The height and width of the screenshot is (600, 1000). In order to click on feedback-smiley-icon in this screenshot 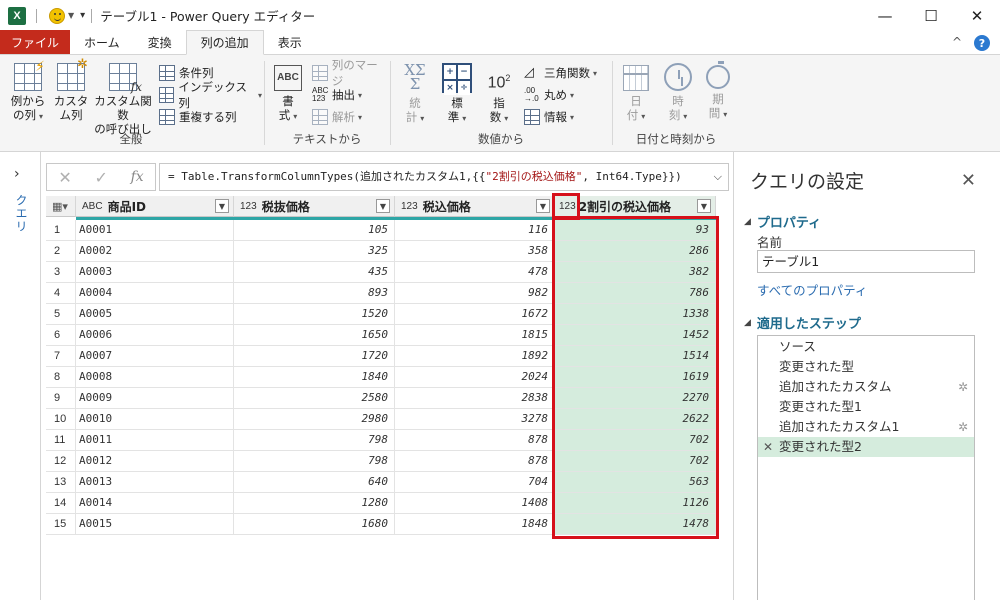, I will do `click(57, 15)`.